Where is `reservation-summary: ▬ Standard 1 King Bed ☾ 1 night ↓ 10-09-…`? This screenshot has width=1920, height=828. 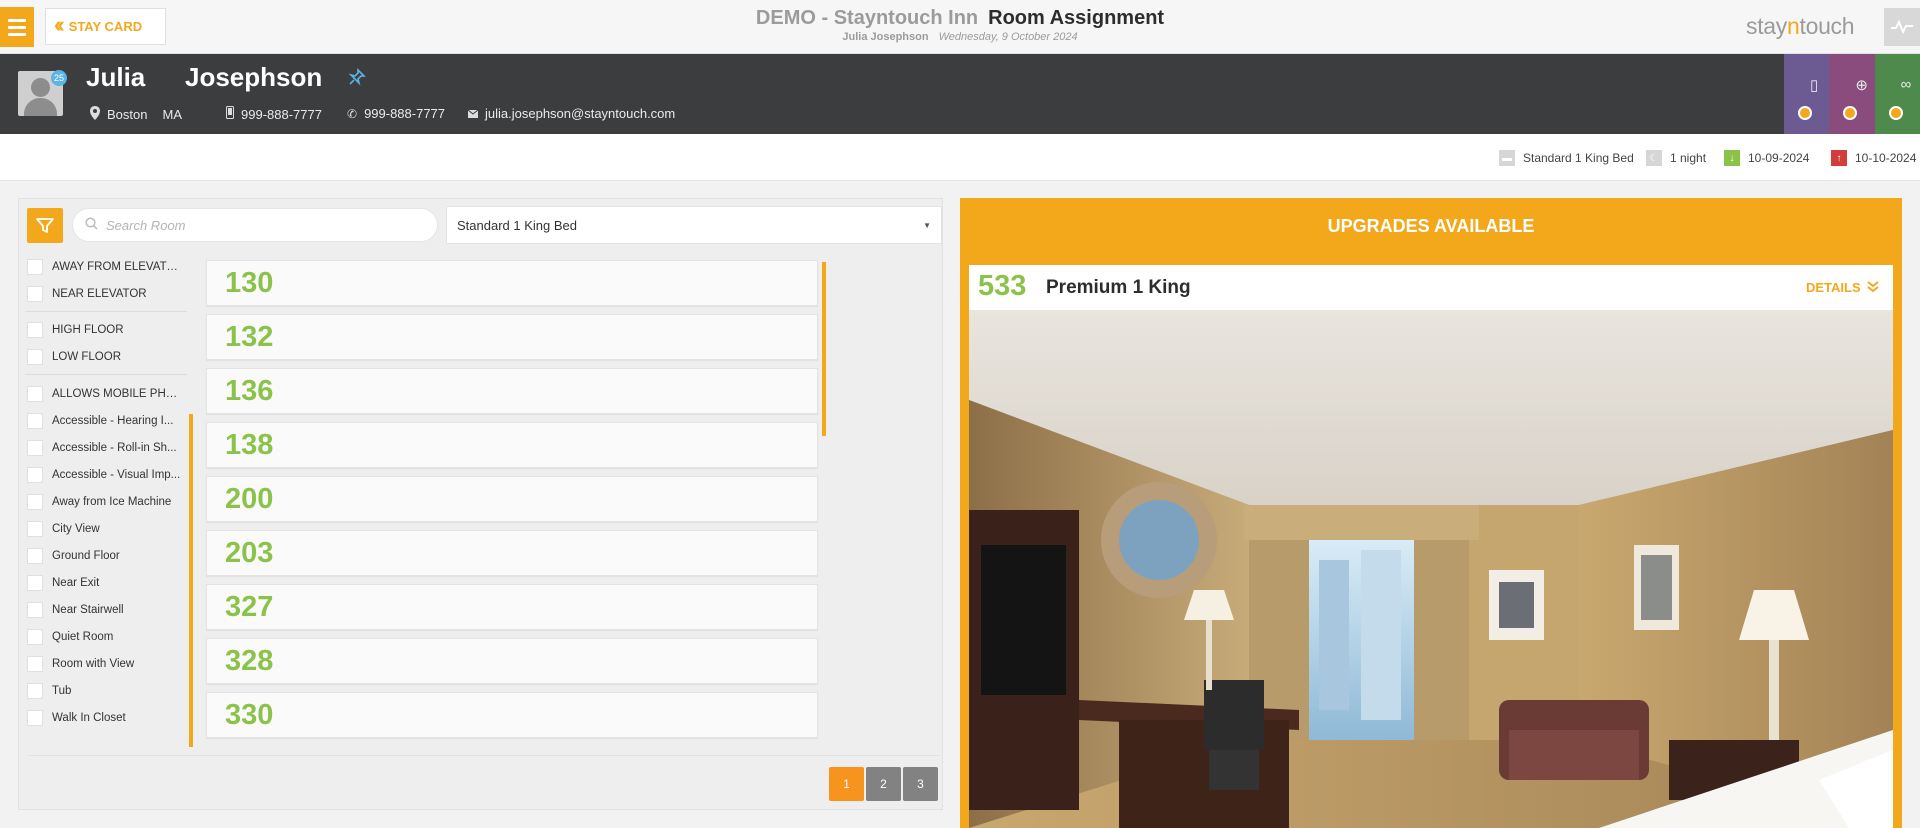
reservation-summary: ▬ Standard 1 King Bed ☾ 1 night ↓ 10-09-… is located at coordinates (960, 157).